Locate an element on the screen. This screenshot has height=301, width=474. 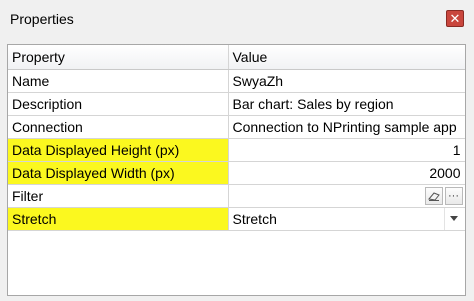
column-header-property: Property is located at coordinates (118, 57).